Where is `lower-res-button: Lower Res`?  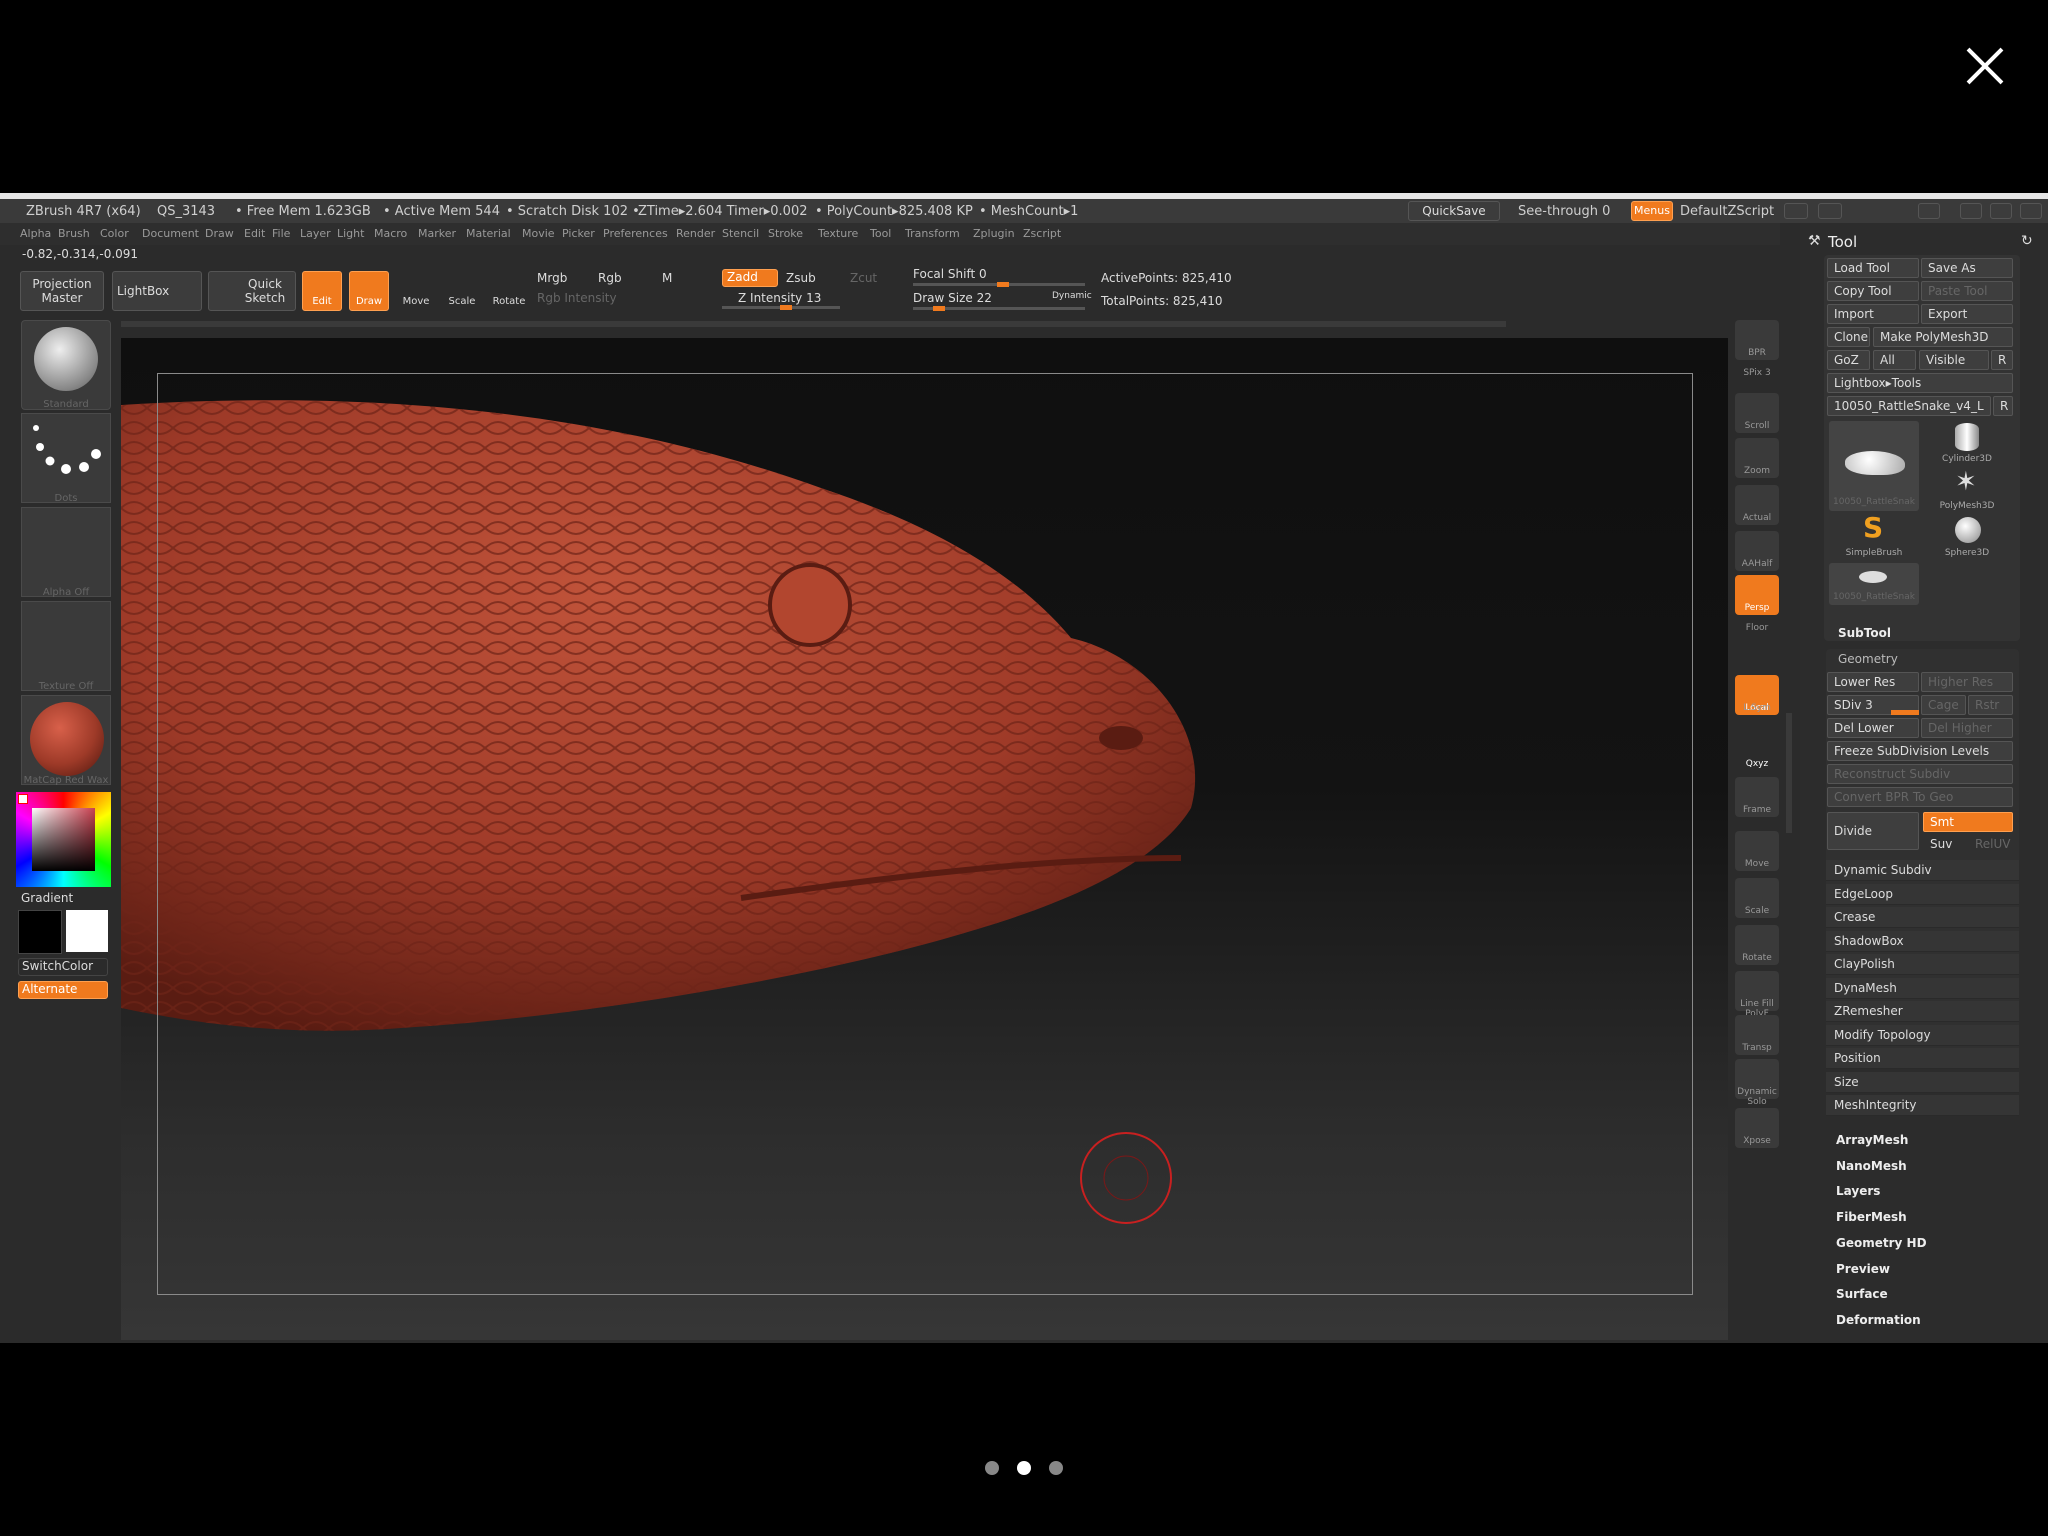
lower-res-button: Lower Res is located at coordinates (1873, 682).